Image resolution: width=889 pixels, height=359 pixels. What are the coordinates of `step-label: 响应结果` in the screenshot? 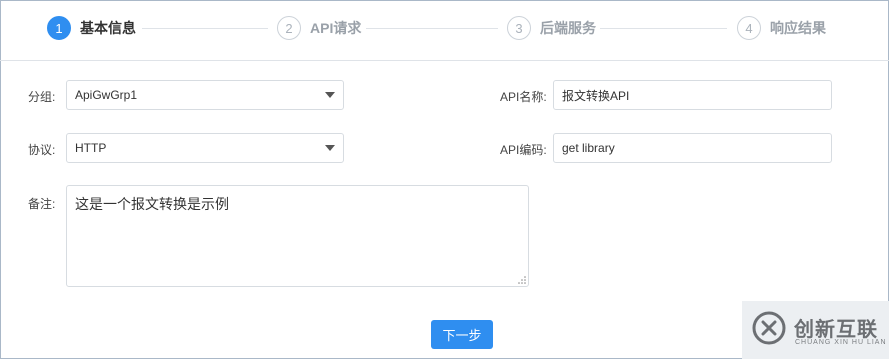 It's located at (798, 28).